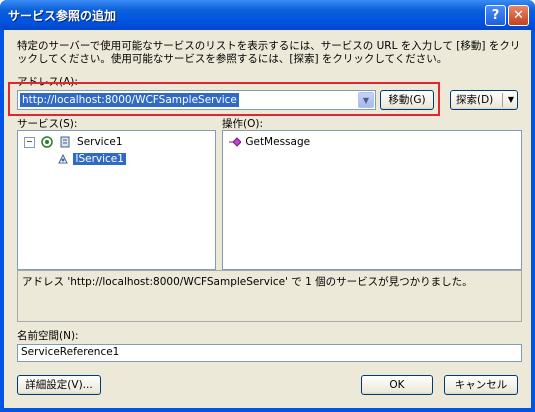 This screenshot has height=412, width=535. Describe the element at coordinates (267, 15) in the screenshot. I see `title-bar: サービス参照の追加 ? ✕` at that location.